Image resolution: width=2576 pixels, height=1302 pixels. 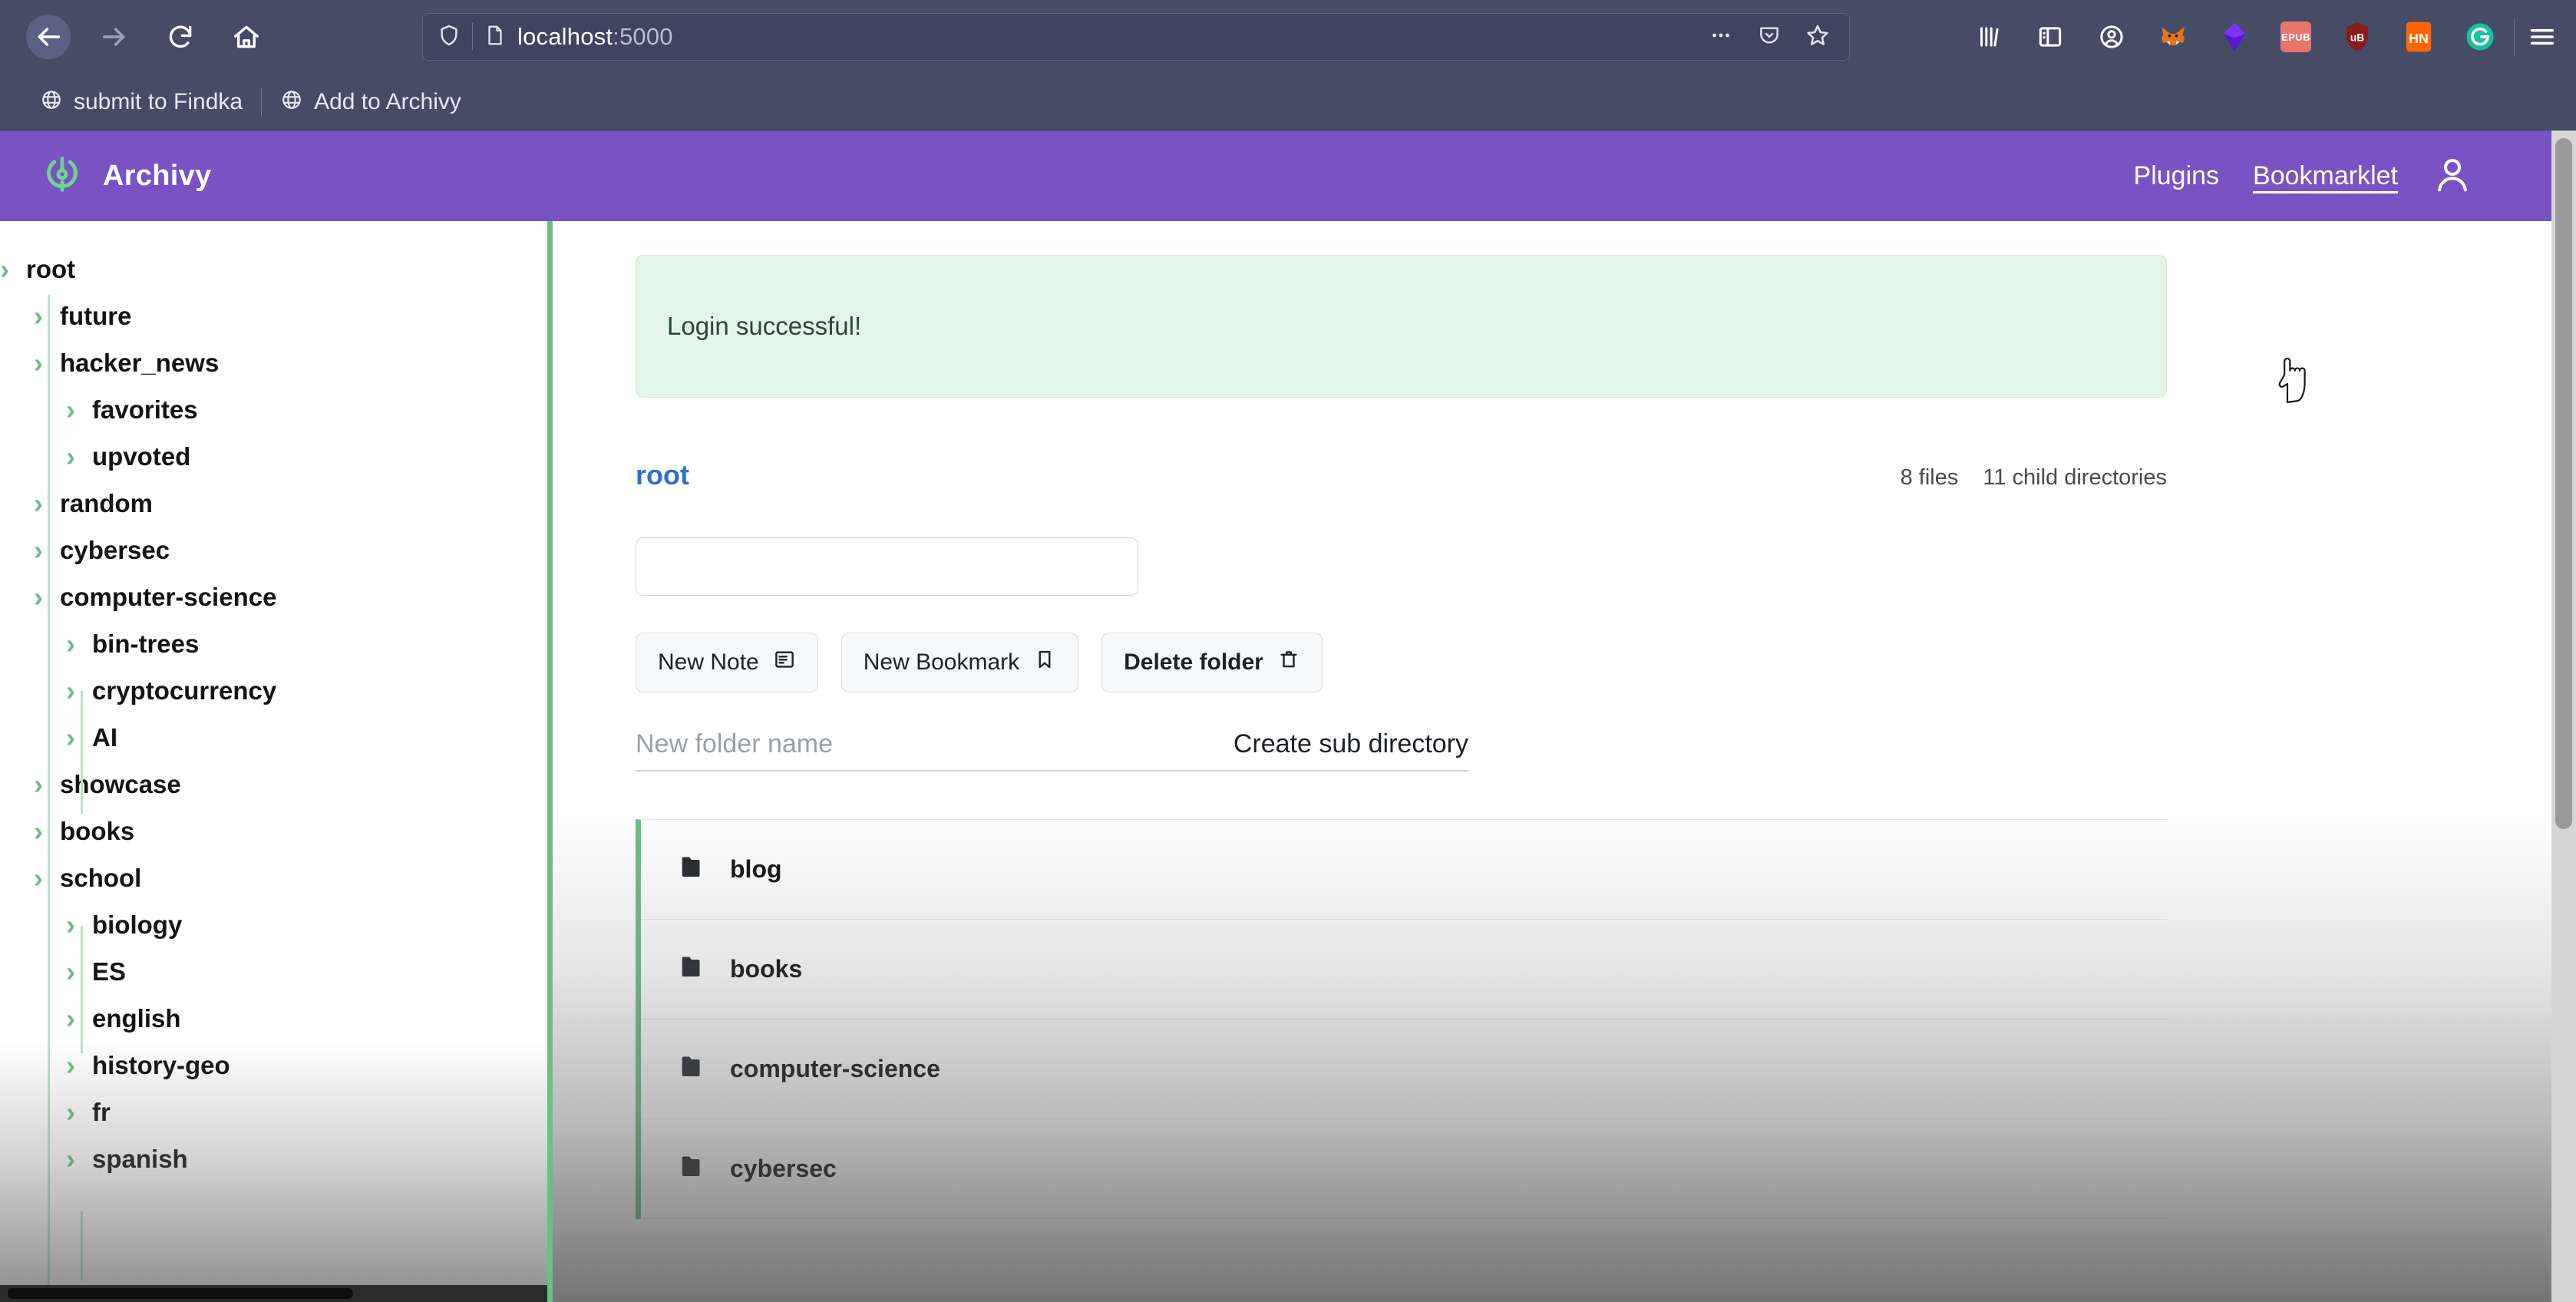 I want to click on new-bookmark-label: New Bookmark, so click(x=941, y=662).